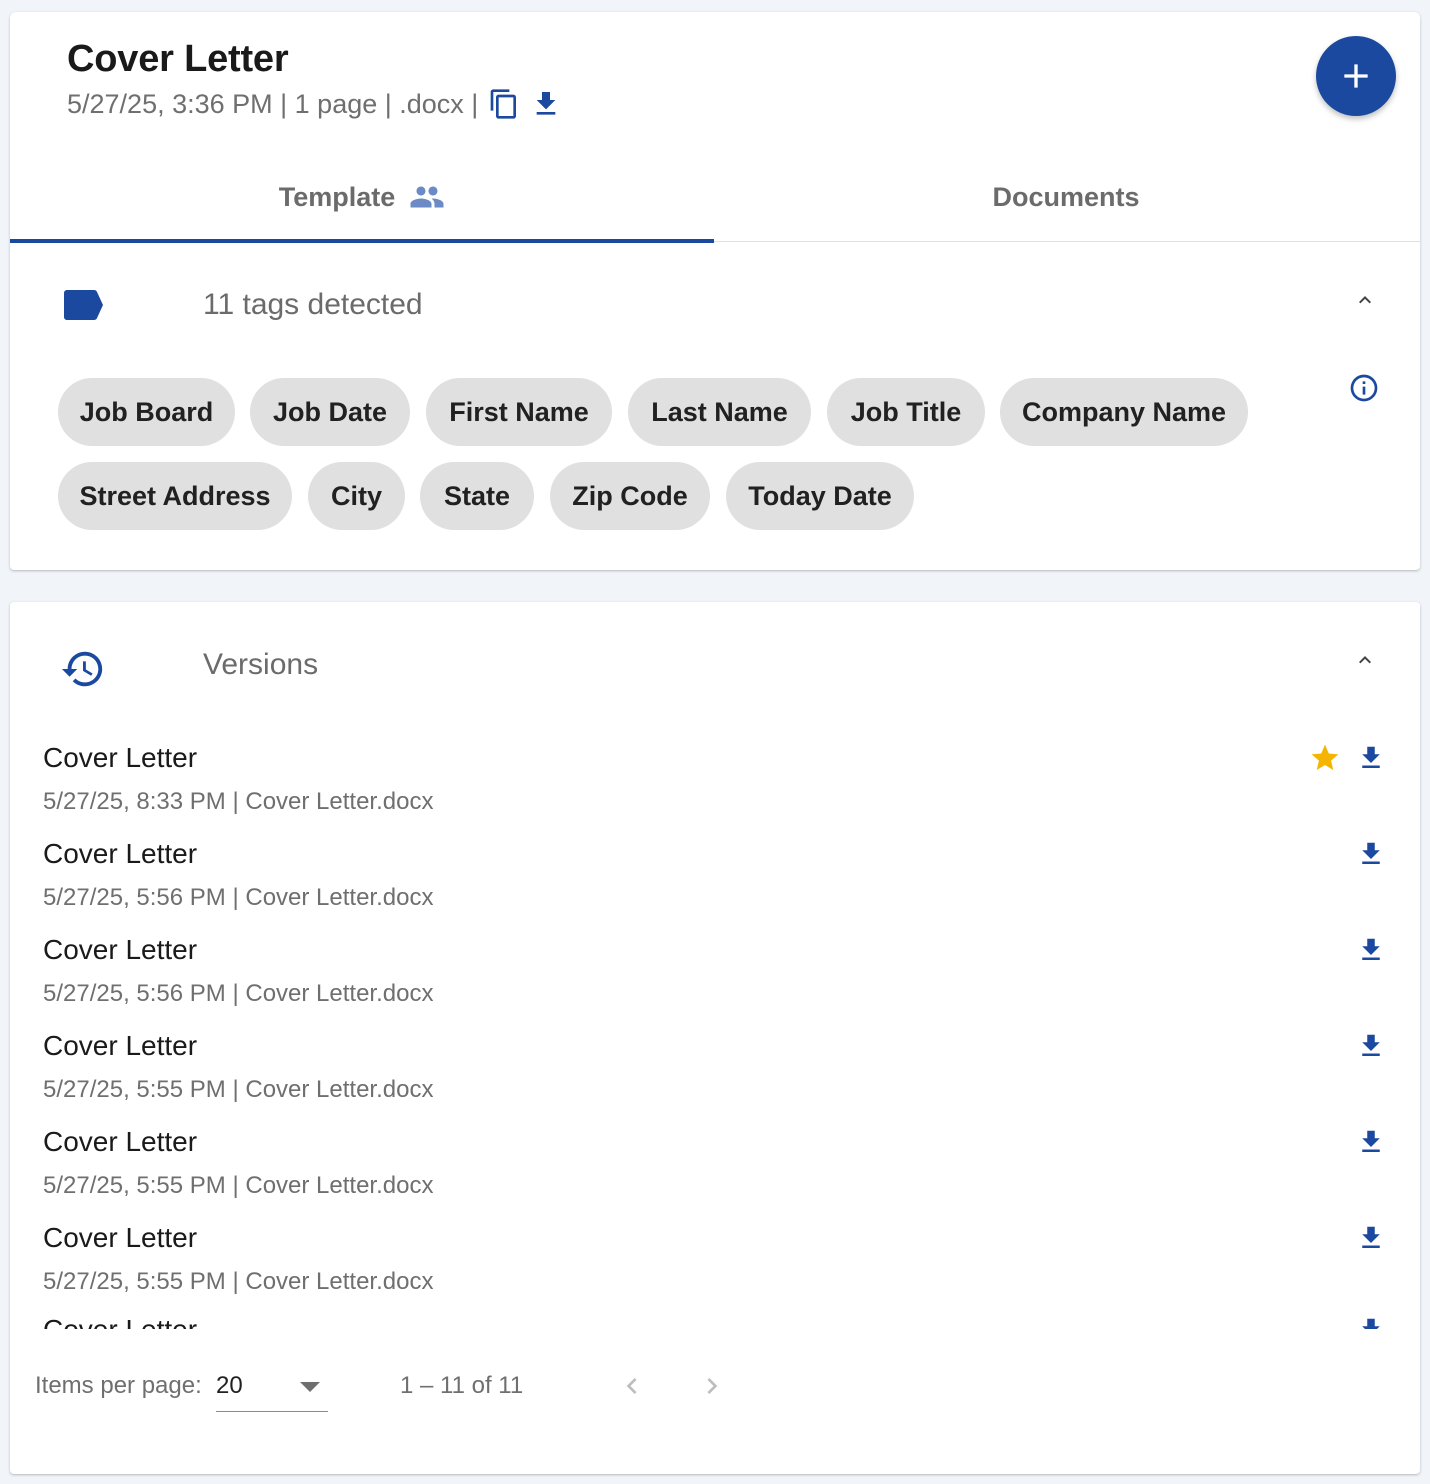 This screenshot has width=1430, height=1484. What do you see at coordinates (427, 197) in the screenshot?
I see `people-icon` at bounding box center [427, 197].